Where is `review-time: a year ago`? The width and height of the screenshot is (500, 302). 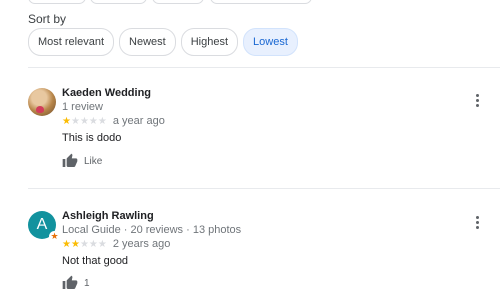
review-time: a year ago is located at coordinates (138, 121).